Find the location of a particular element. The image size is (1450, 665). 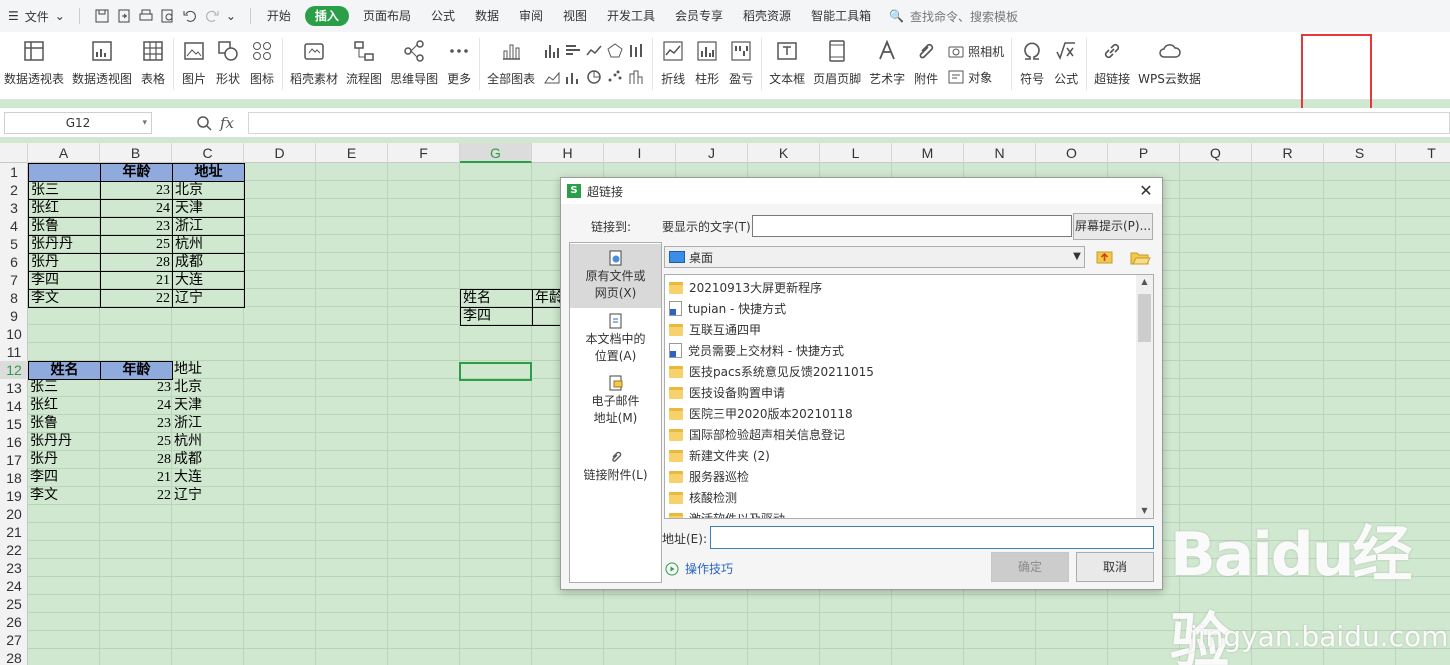

table1-address-cell: 天津 is located at coordinates (208, 208).